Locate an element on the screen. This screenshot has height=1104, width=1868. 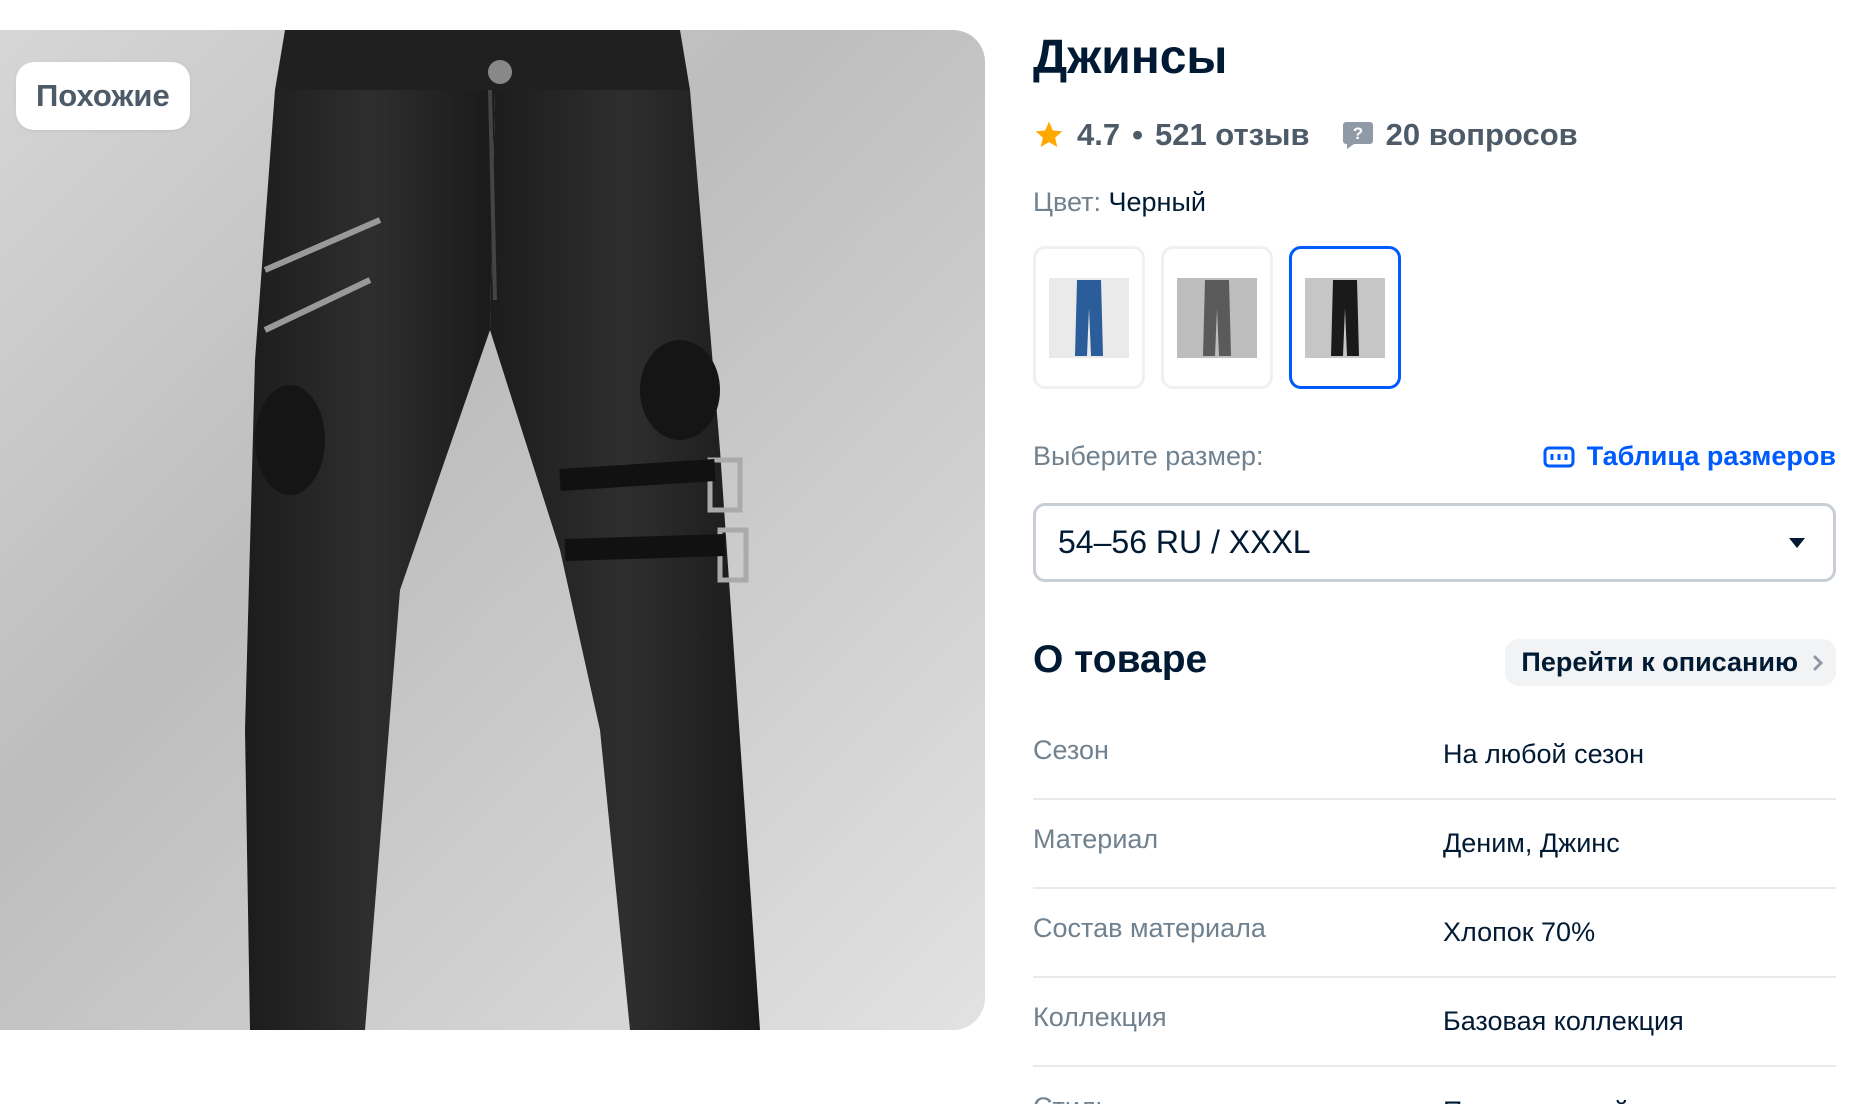
swatch-blue is located at coordinates (1089, 317).